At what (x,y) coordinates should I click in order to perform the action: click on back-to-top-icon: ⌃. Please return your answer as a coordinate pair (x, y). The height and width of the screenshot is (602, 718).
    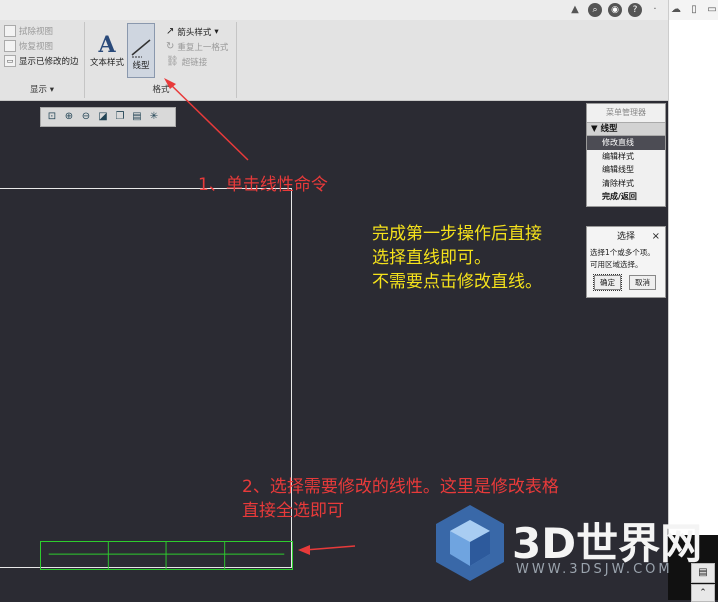
    Looking at the image, I should click on (703, 593).